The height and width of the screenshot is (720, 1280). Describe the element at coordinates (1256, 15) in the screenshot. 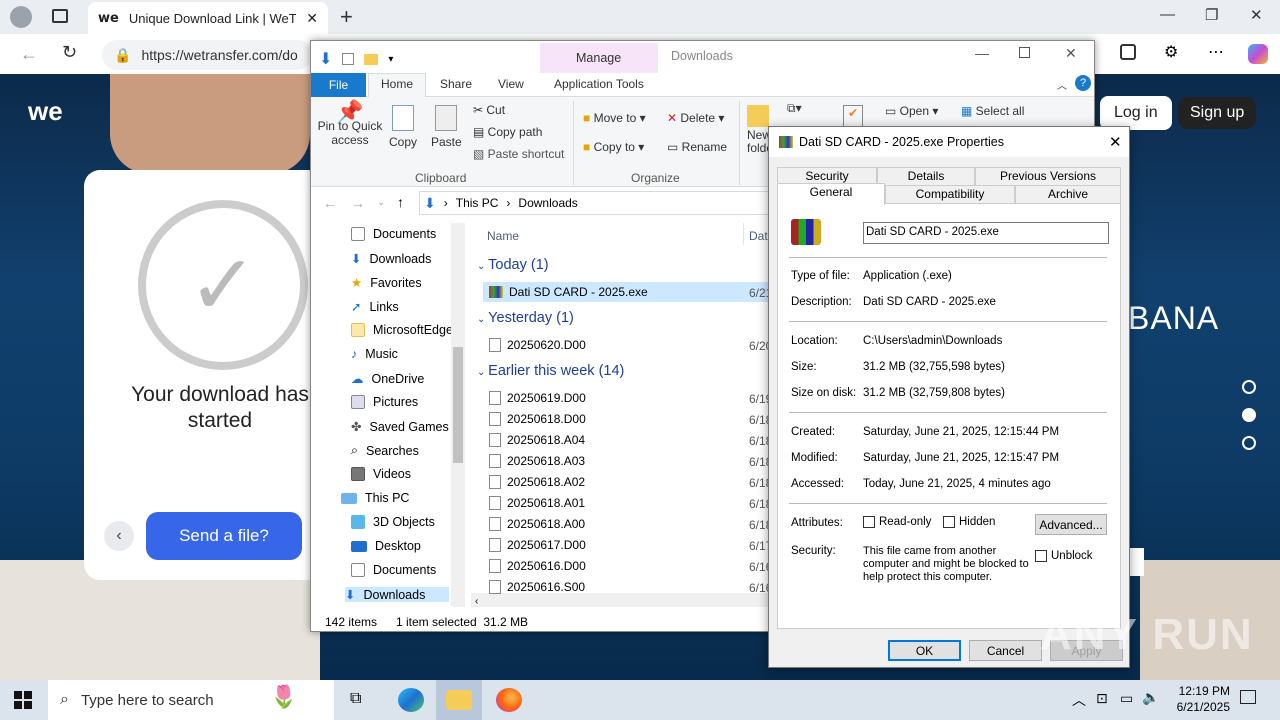

I see `close-window-icon: ✕` at that location.